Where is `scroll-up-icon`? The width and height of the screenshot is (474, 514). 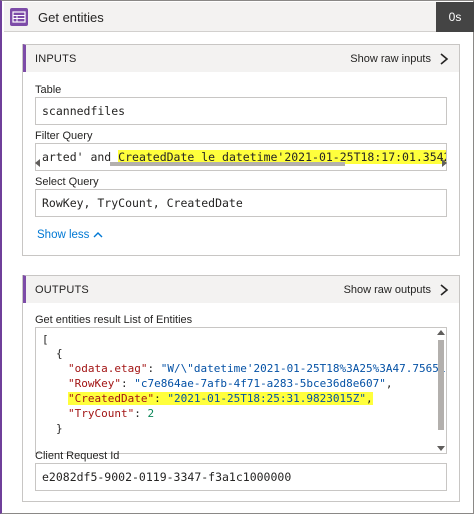 scroll-up-icon is located at coordinates (441, 332).